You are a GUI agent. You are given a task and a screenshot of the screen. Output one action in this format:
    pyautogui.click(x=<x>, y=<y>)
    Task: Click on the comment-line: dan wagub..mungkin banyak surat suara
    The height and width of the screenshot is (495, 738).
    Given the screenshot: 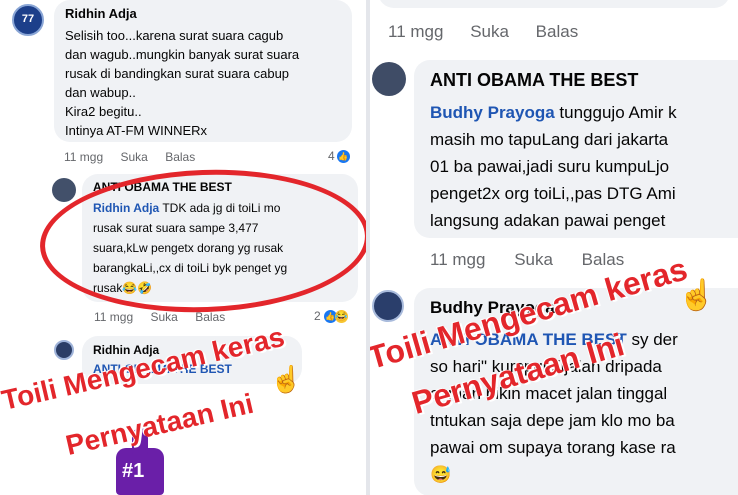 What is the action you would take?
    pyautogui.click(x=182, y=54)
    